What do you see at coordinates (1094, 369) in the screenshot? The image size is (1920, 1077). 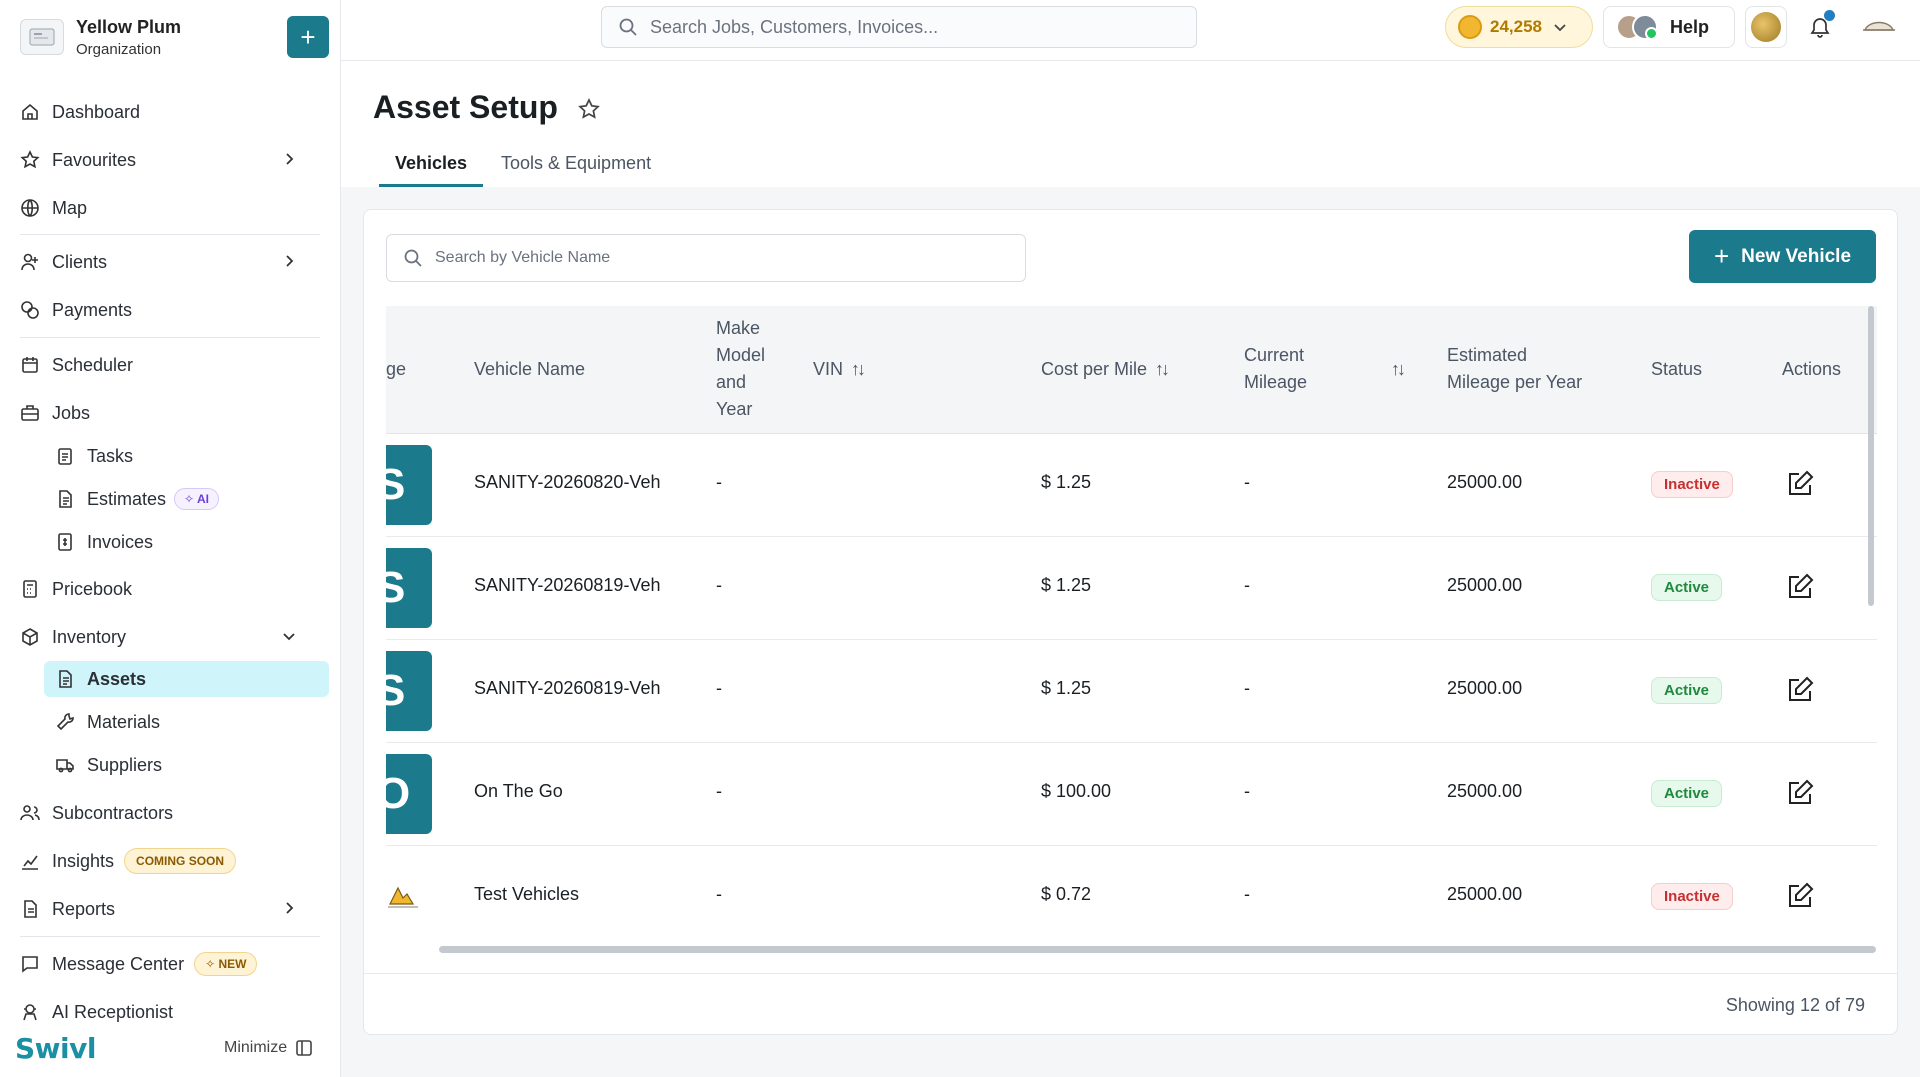 I see `col-cost-label: Cost per Mile` at bounding box center [1094, 369].